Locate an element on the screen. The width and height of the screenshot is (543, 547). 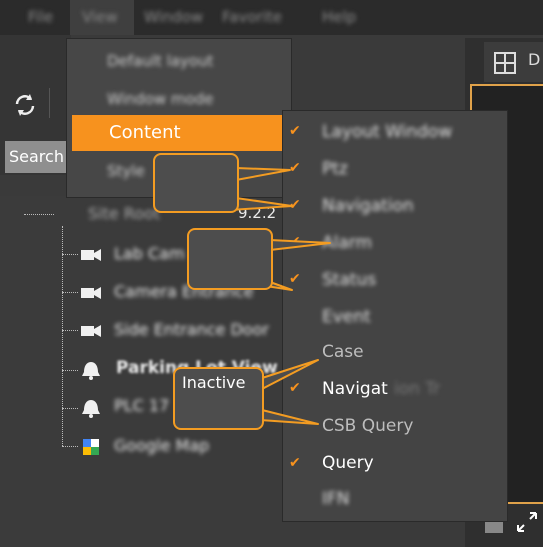
menu-file: File is located at coordinates (40, 17).